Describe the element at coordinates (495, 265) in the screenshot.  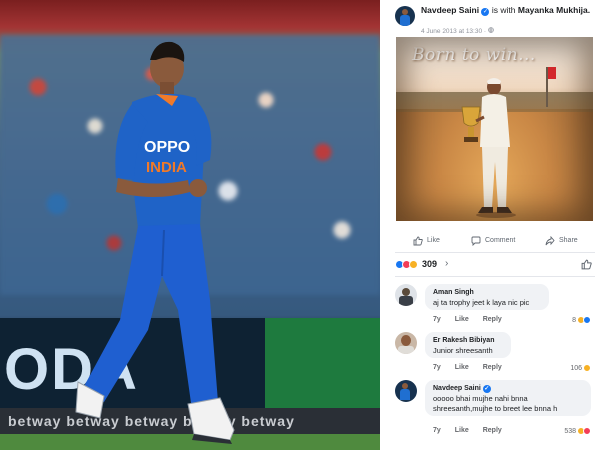
I see `reactions-summary: 309 ›` at that location.